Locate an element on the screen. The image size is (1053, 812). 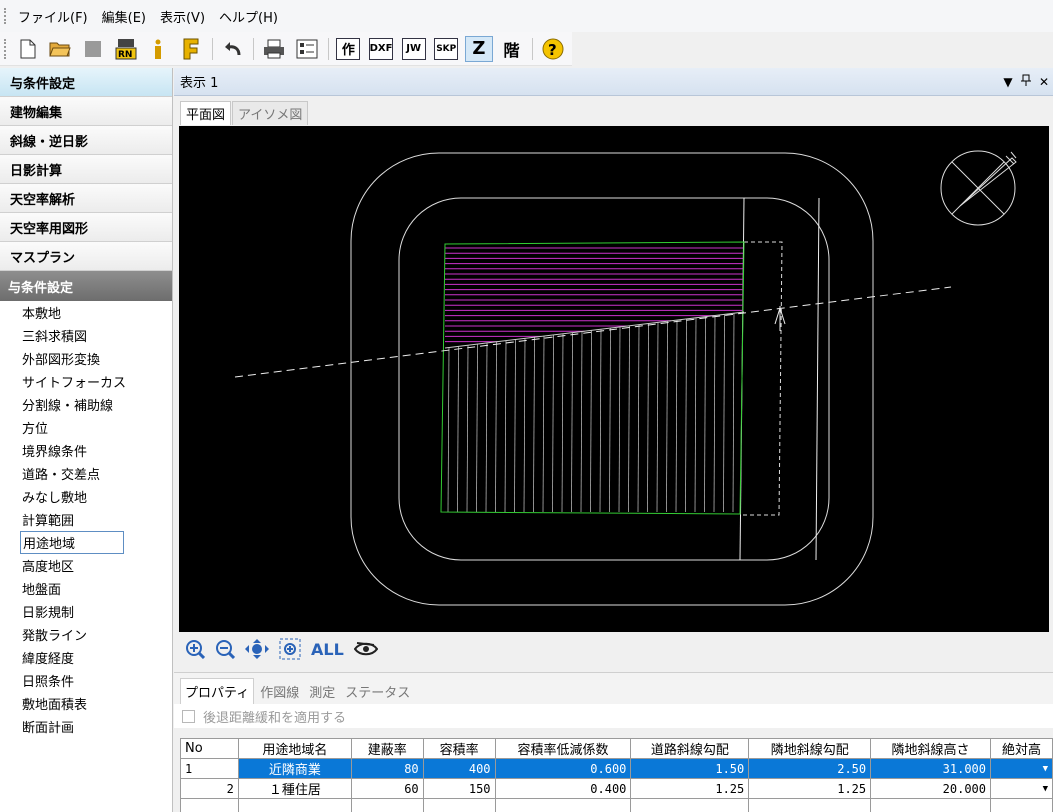
help-icon: ? is located at coordinates (553, 49).